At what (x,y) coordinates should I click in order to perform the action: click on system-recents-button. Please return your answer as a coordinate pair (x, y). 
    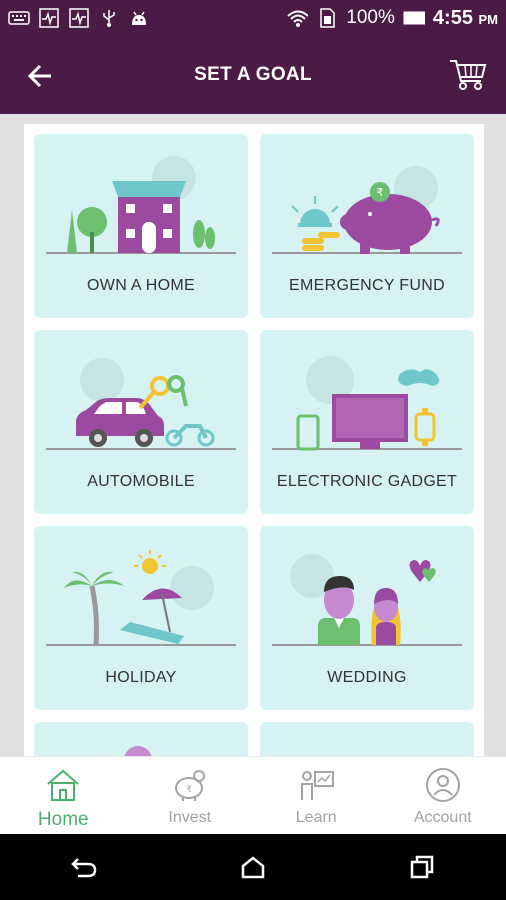
    Looking at the image, I should click on (422, 867).